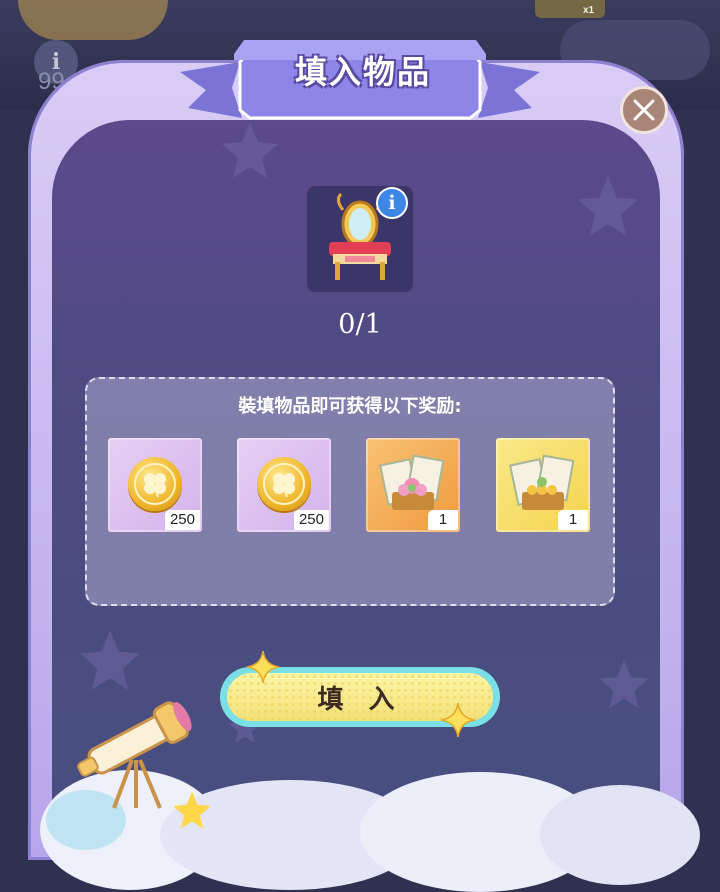 The width and height of the screenshot is (720, 892). I want to click on close-icon, so click(644, 110).